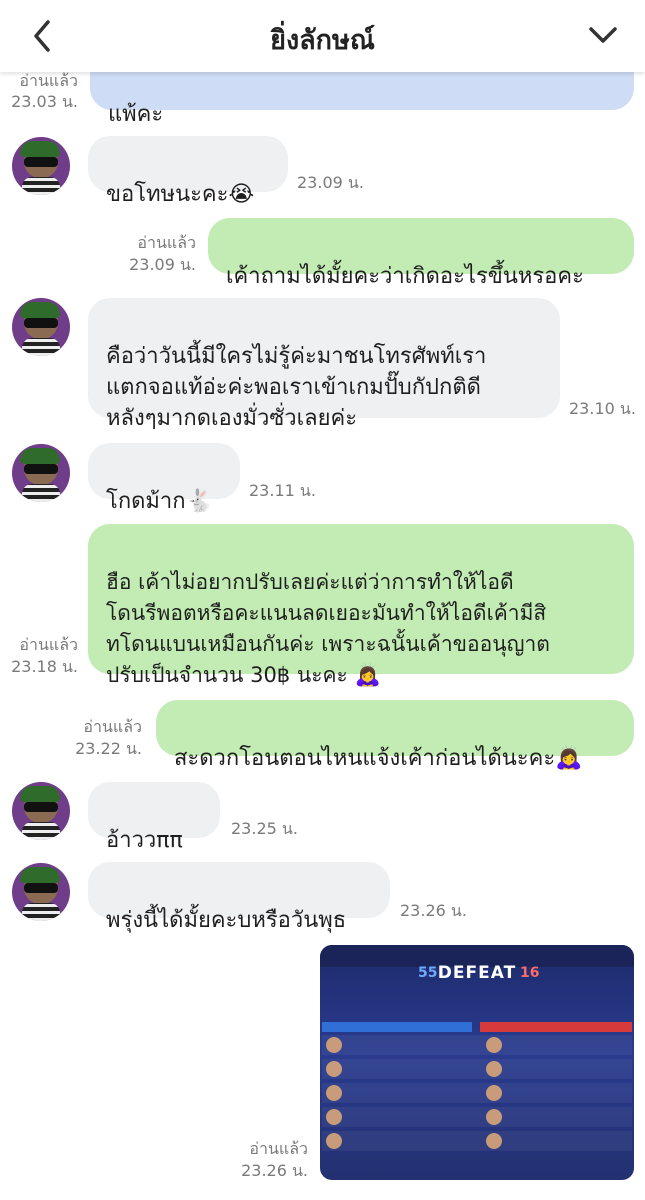 The width and height of the screenshot is (645, 1200). Describe the element at coordinates (154, 817) in the screenshot. I see `message-bubble-incoming: อ้าววππ` at that location.